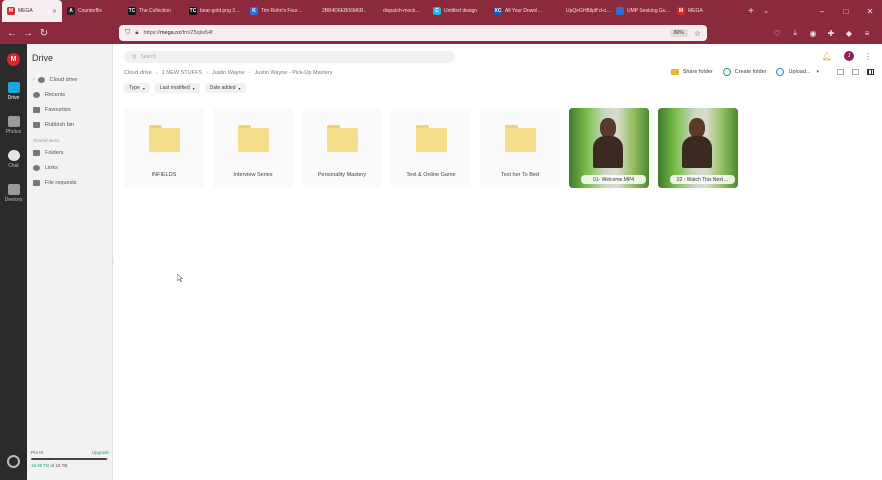 This screenshot has width=882, height=480. Describe the element at coordinates (867, 33) in the screenshot. I see `menu-icon: ≡` at that location.